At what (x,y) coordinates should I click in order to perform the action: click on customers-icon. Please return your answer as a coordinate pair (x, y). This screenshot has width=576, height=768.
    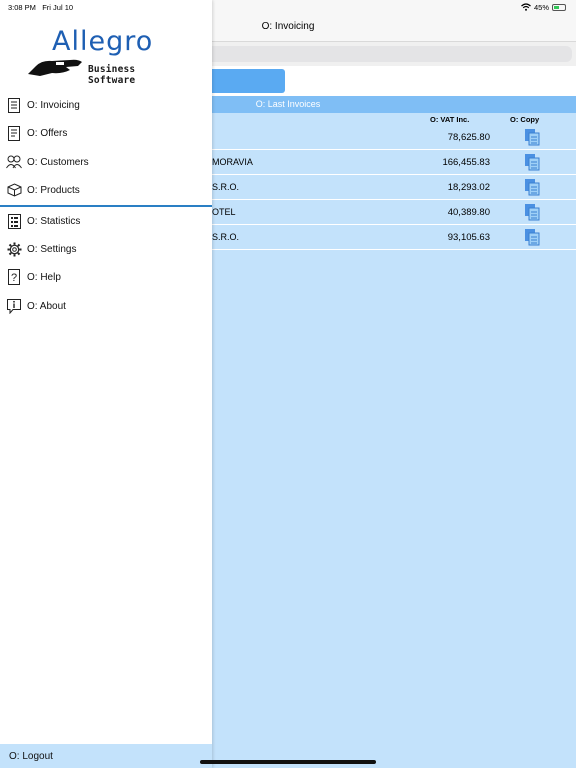
    Looking at the image, I should click on (14, 162).